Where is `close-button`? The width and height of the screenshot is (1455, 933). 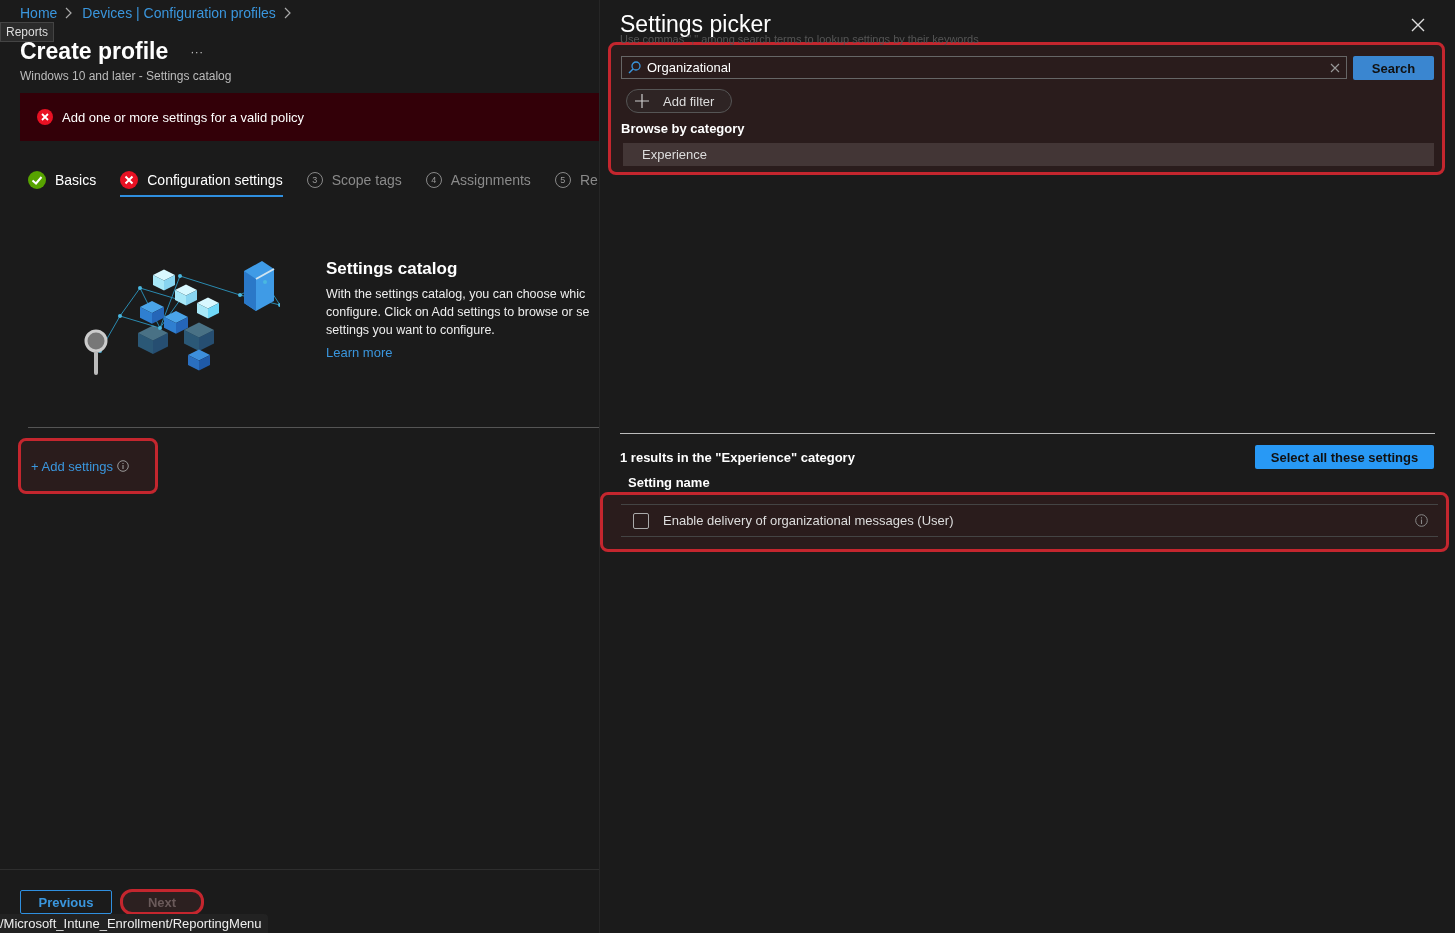
close-button is located at coordinates (1418, 24).